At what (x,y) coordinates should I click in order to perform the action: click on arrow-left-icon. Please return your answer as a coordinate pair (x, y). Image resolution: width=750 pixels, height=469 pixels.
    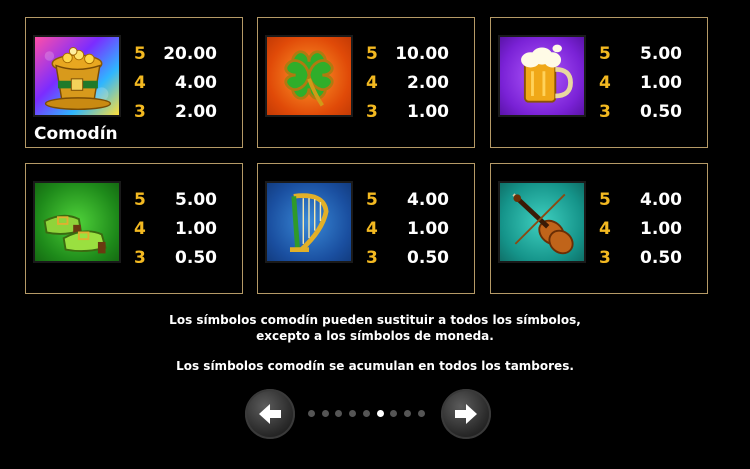
    Looking at the image, I should click on (270, 414).